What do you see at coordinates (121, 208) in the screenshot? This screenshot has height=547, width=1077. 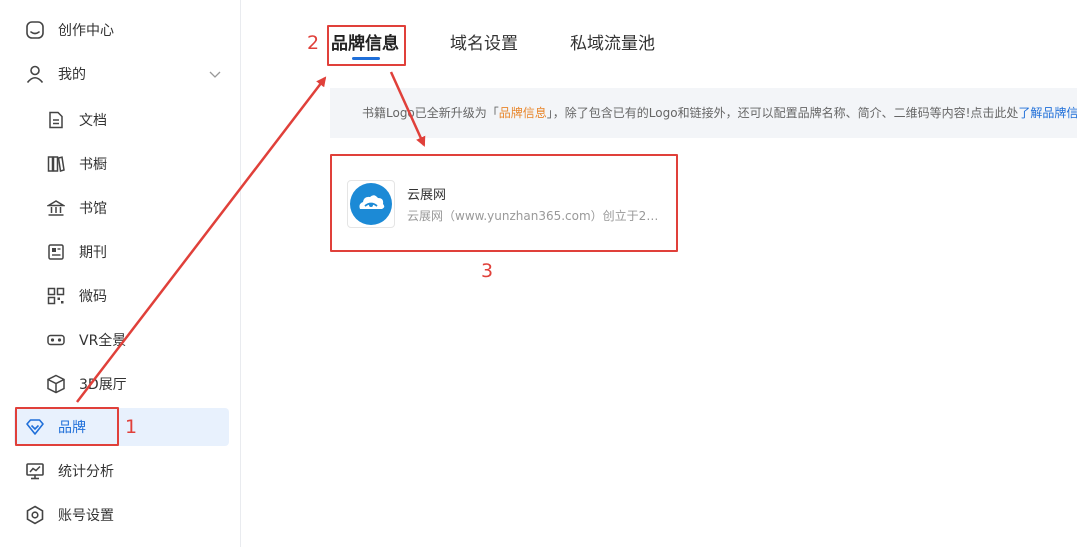 I see `sidebar-item-library: 书馆` at bounding box center [121, 208].